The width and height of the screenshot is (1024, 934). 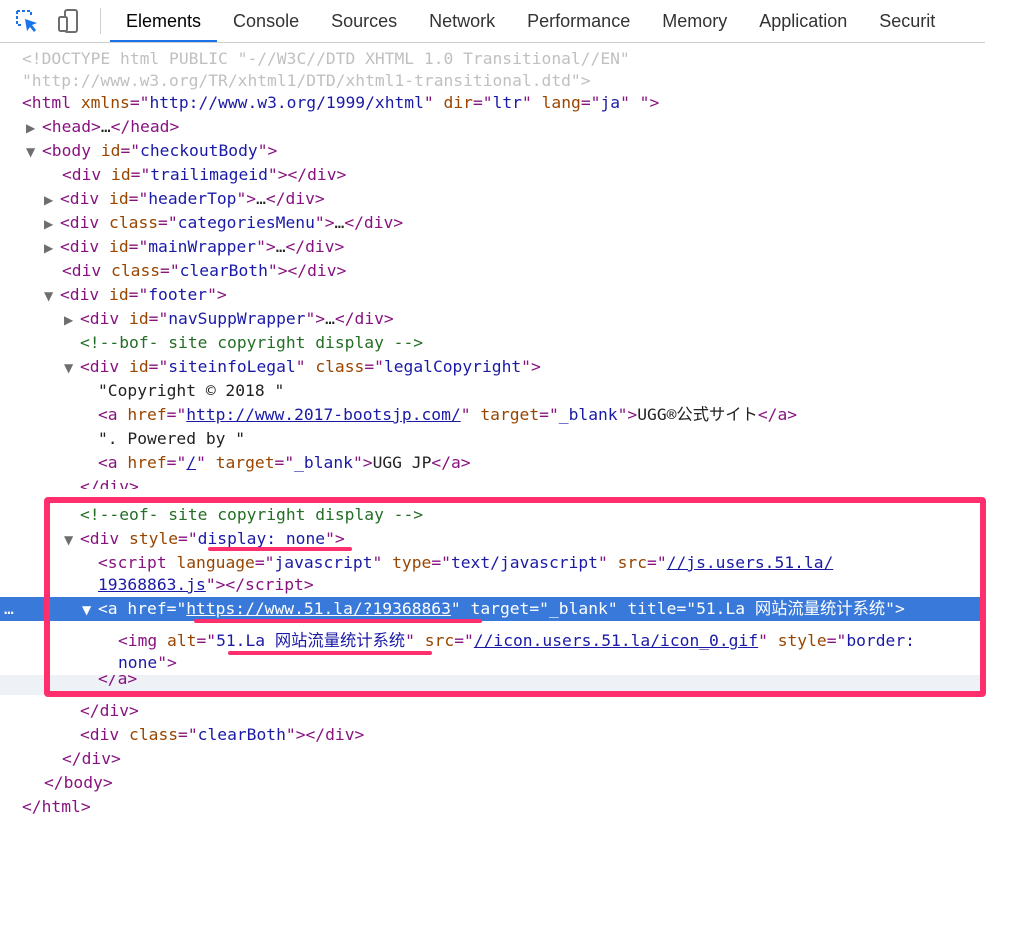 I want to click on body-id-value: checkoutBody, so click(x=199, y=150).